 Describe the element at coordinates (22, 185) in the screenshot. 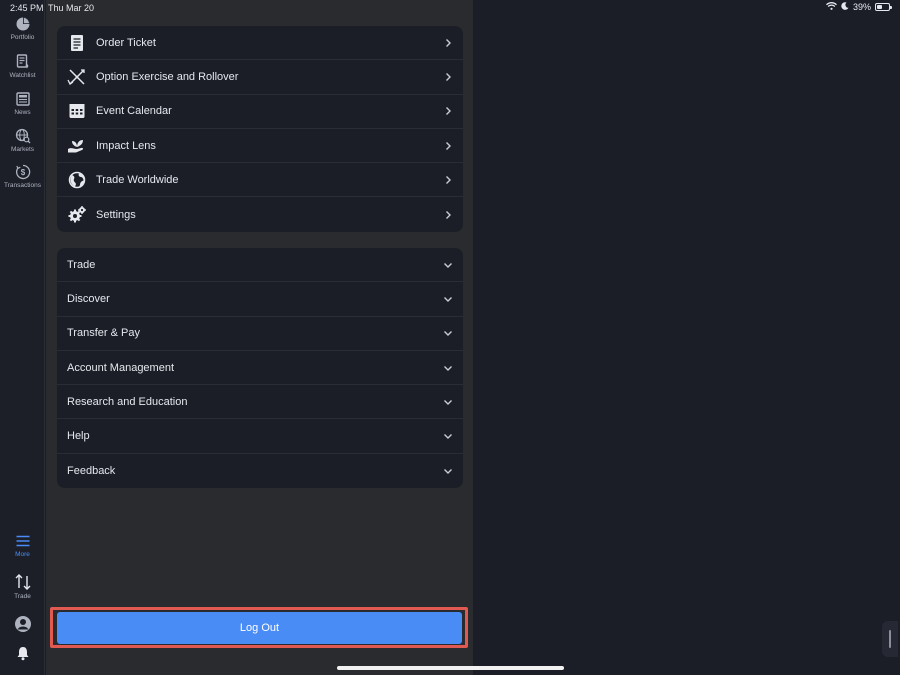

I see `nav-label: Transactions` at that location.